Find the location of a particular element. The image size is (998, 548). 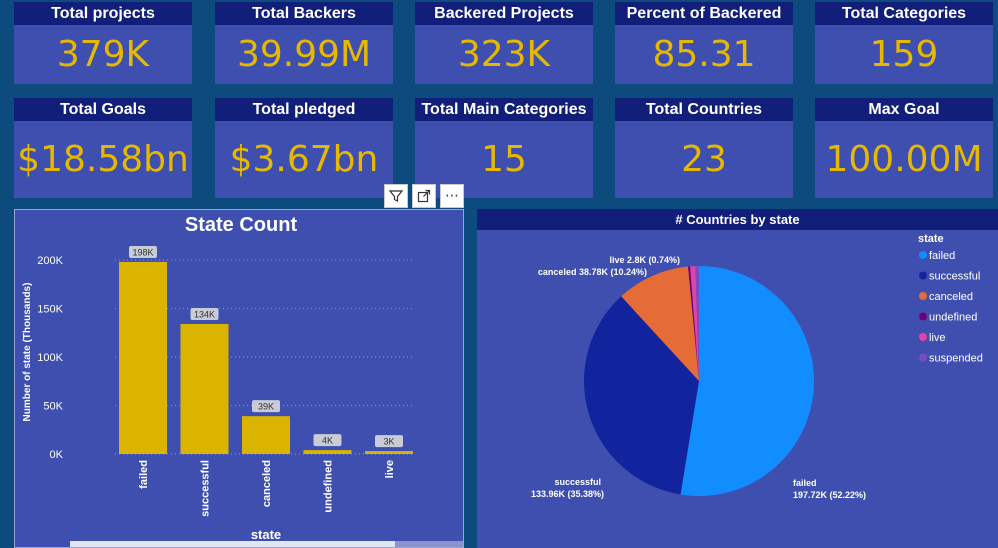

filter-button is located at coordinates (396, 196).